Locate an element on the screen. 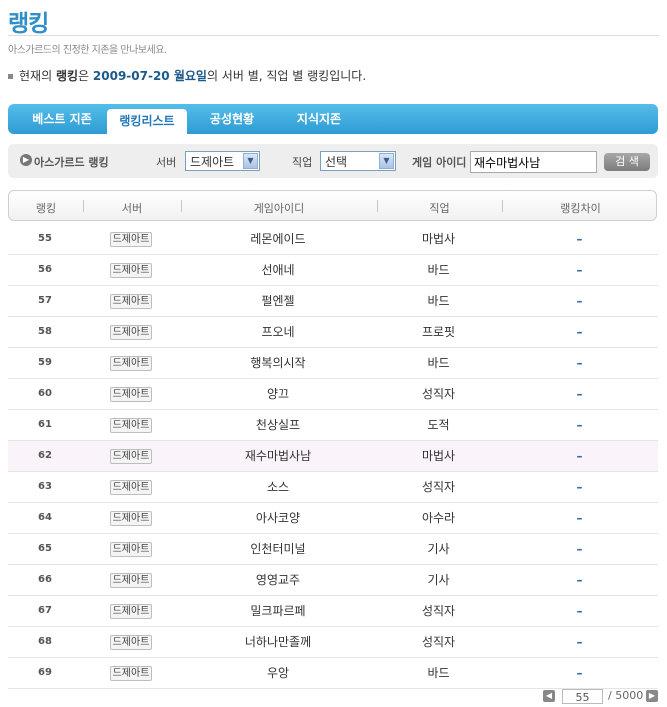  page-title: 랭킹 is located at coordinates (28, 24).